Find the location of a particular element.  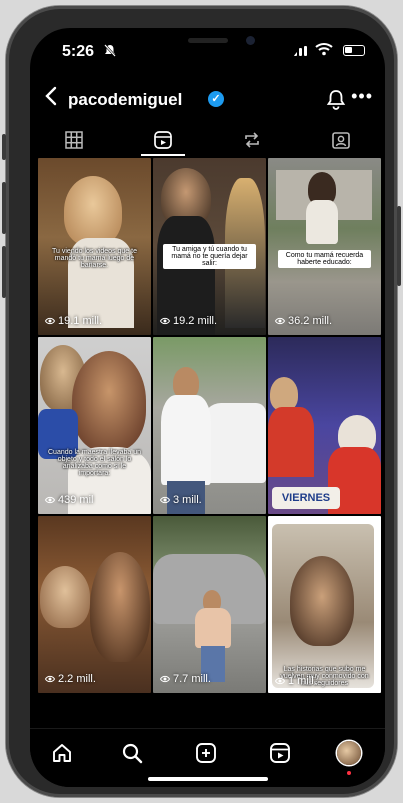

volume-down-button is located at coordinates (4, 272).